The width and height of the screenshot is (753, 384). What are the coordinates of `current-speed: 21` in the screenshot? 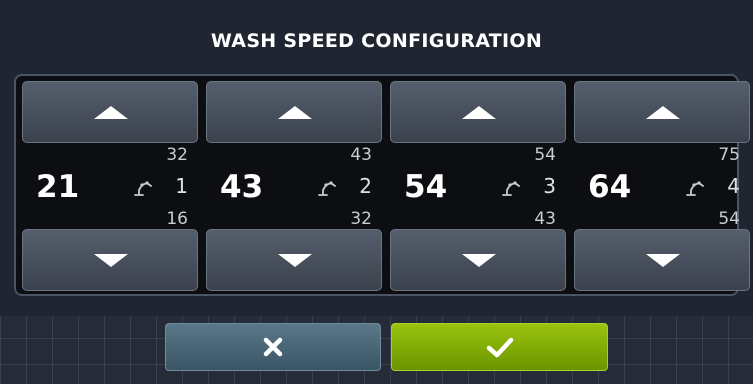 It's located at (58, 187).